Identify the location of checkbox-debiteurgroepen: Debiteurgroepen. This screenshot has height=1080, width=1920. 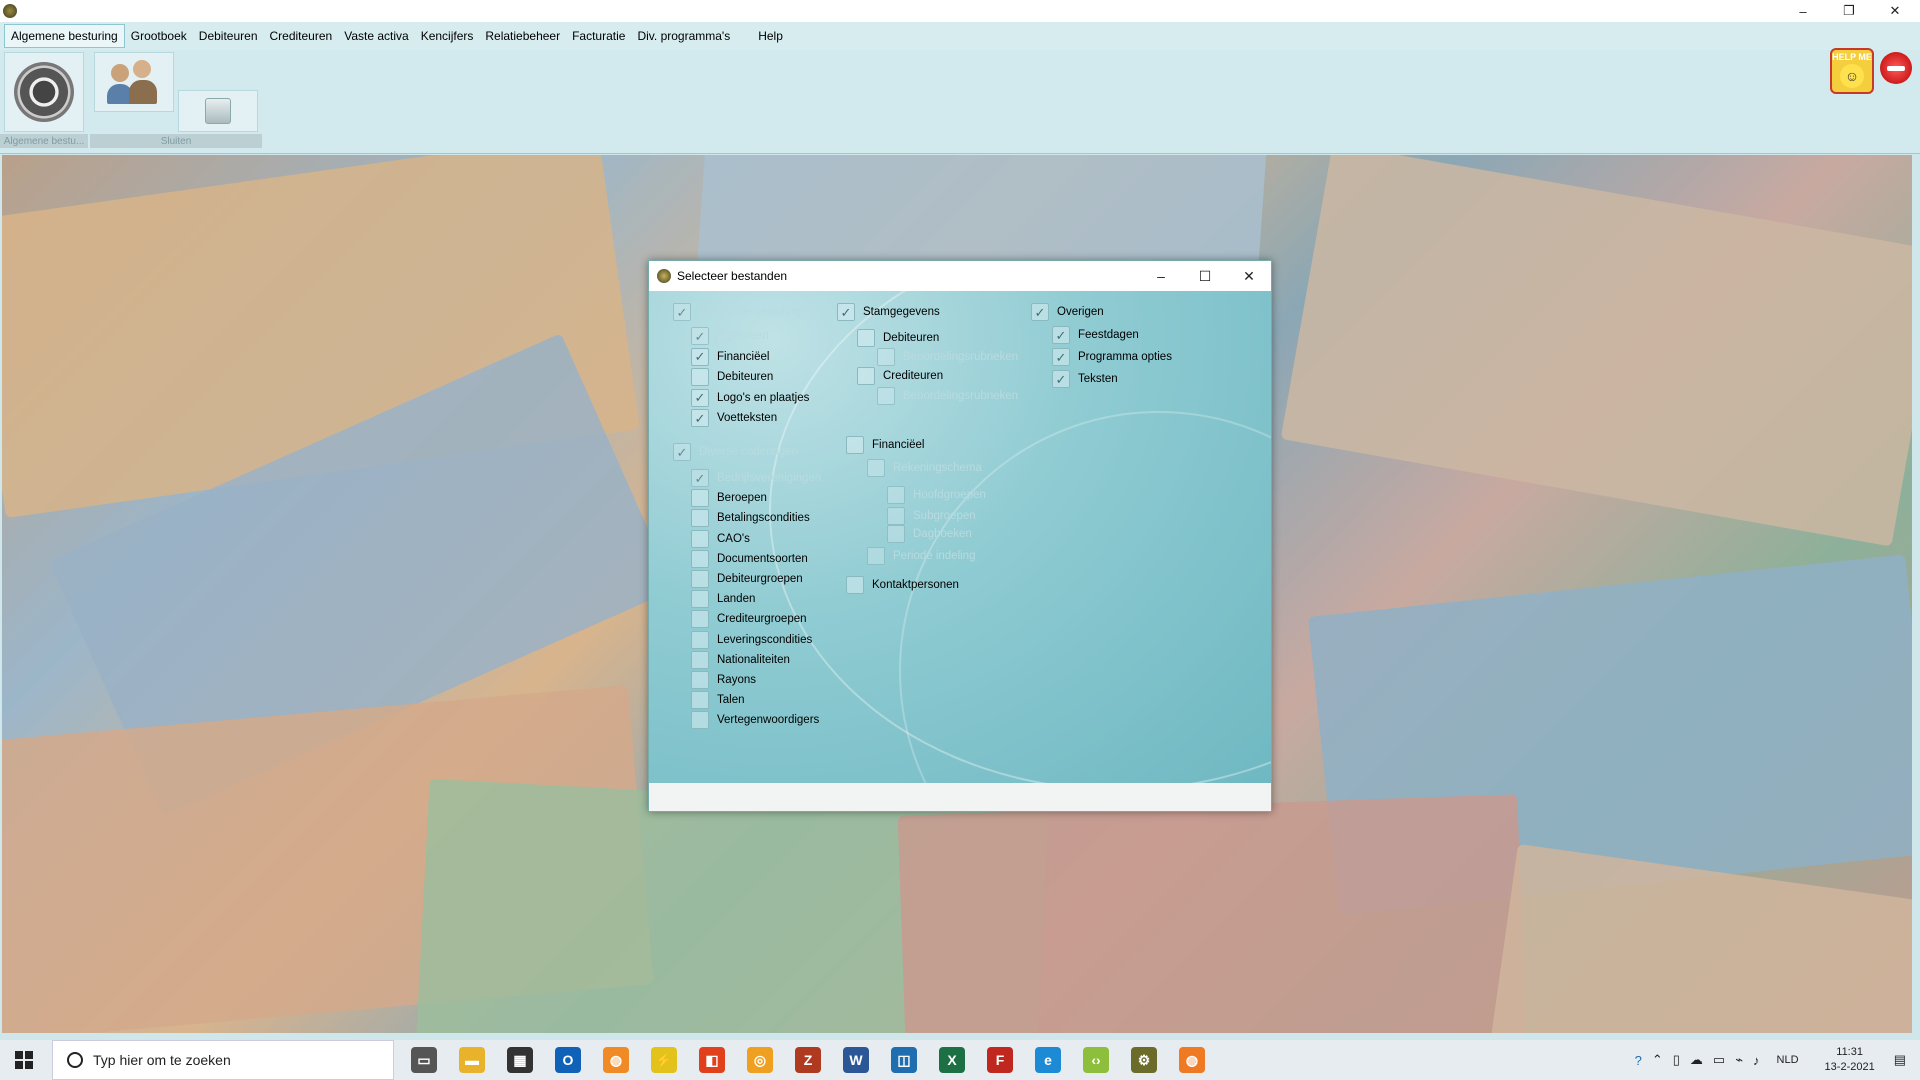
(747, 579).